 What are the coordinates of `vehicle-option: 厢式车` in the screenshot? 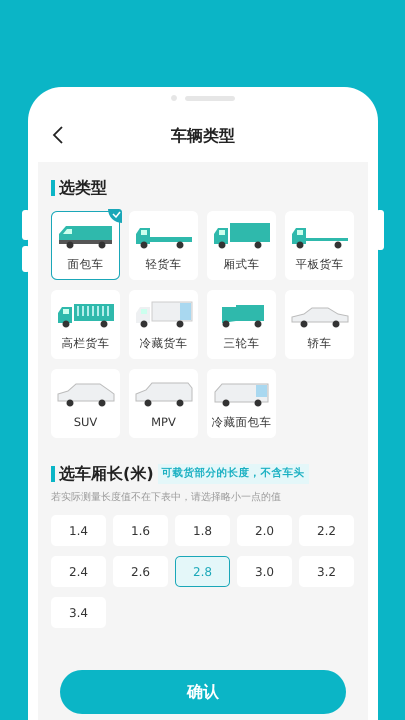 It's located at (241, 245).